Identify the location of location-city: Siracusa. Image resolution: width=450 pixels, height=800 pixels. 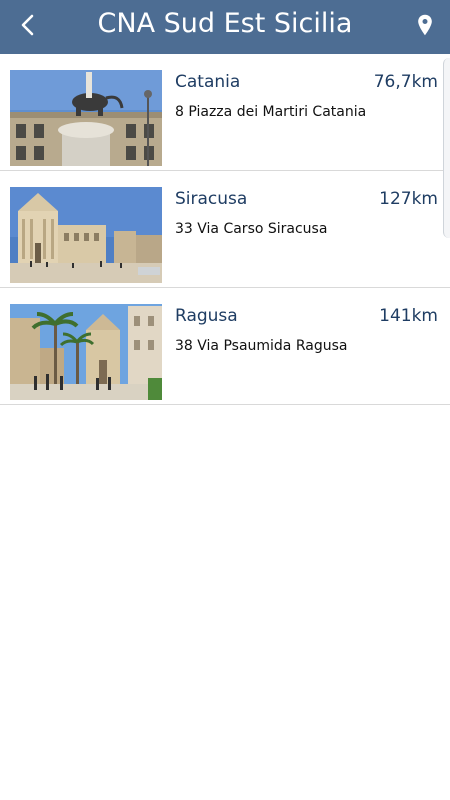
(211, 199).